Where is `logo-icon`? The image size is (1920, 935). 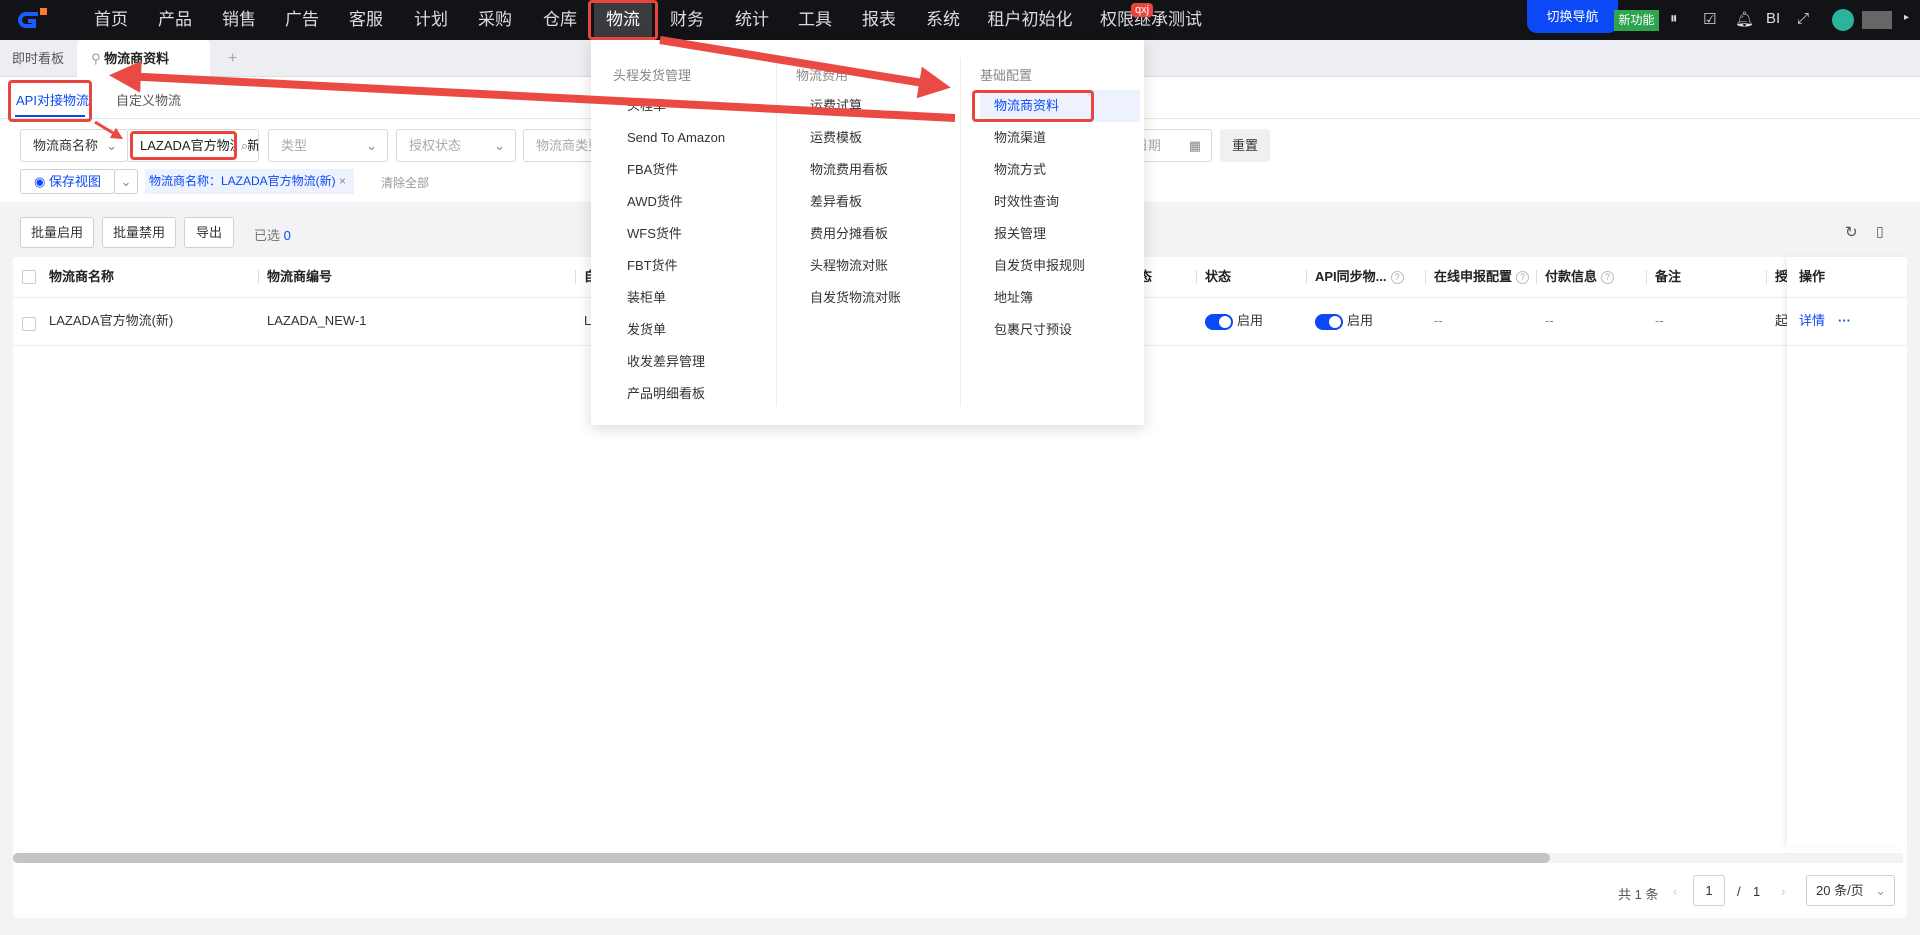
logo-icon is located at coordinates (33, 20).